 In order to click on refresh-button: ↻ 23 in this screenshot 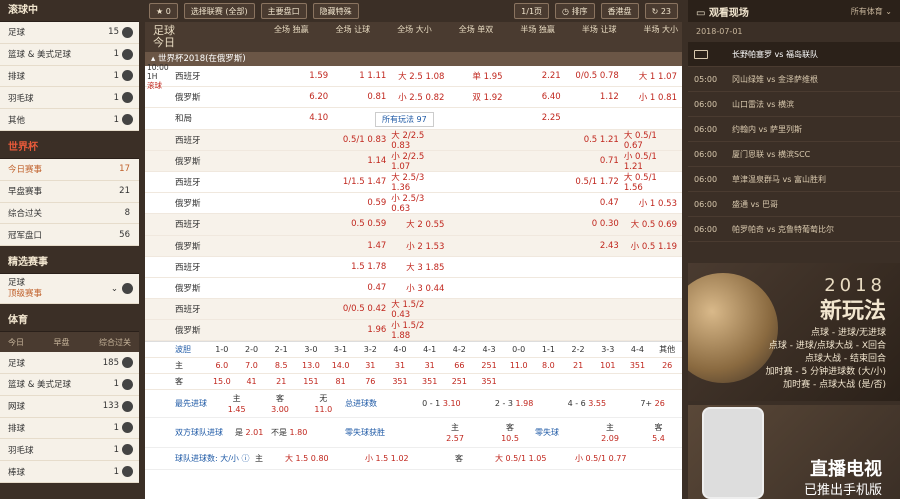, I will do `click(661, 11)`.